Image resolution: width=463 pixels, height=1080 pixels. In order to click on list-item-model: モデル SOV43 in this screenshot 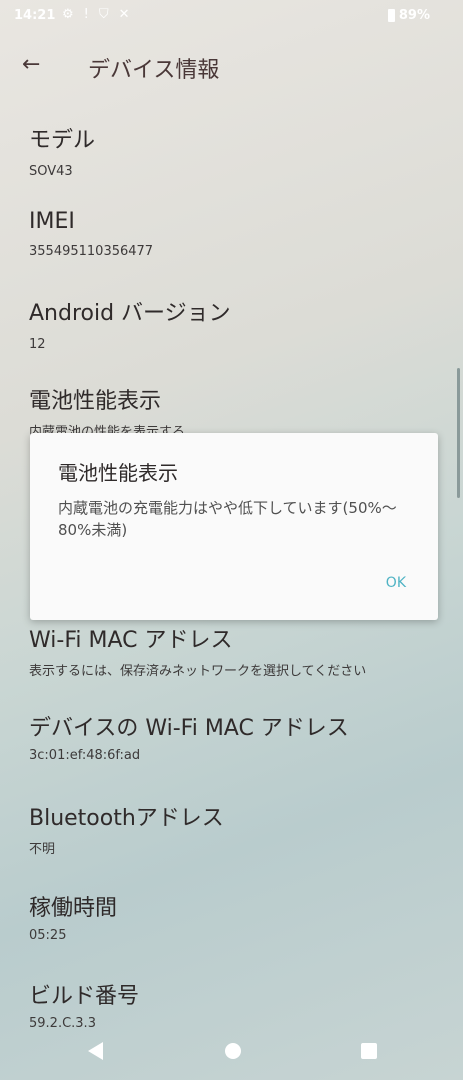, I will do `click(244, 150)`.